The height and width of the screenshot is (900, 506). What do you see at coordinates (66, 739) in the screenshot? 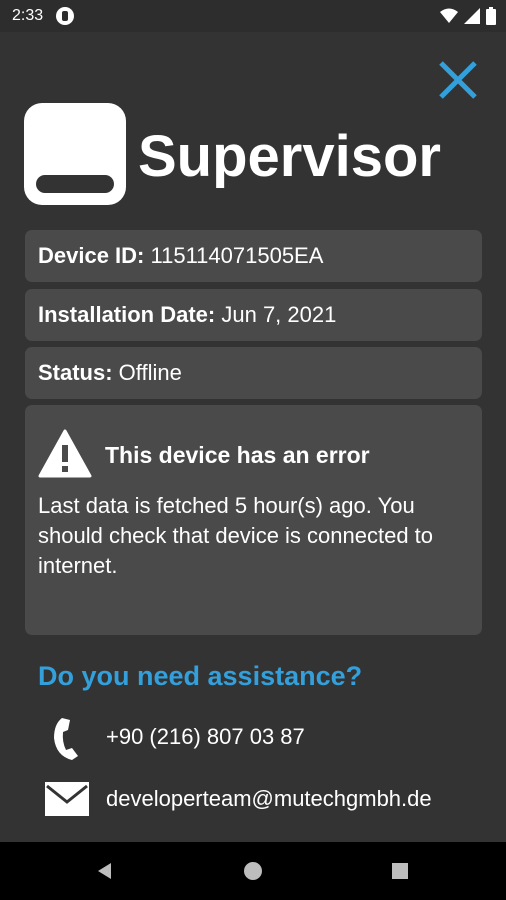
I see `phone-icon` at bounding box center [66, 739].